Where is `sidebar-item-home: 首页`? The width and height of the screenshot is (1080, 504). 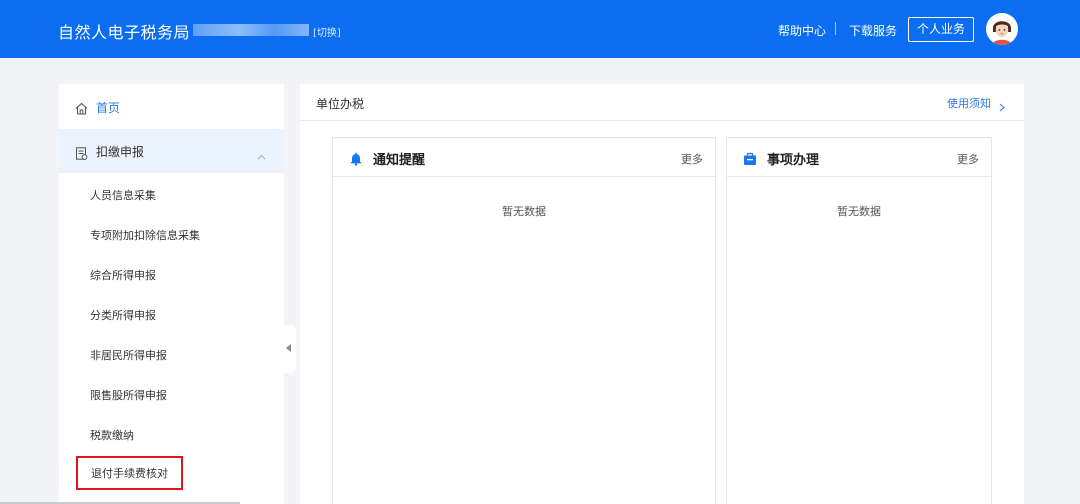 sidebar-item-home: 首页 is located at coordinates (171, 106).